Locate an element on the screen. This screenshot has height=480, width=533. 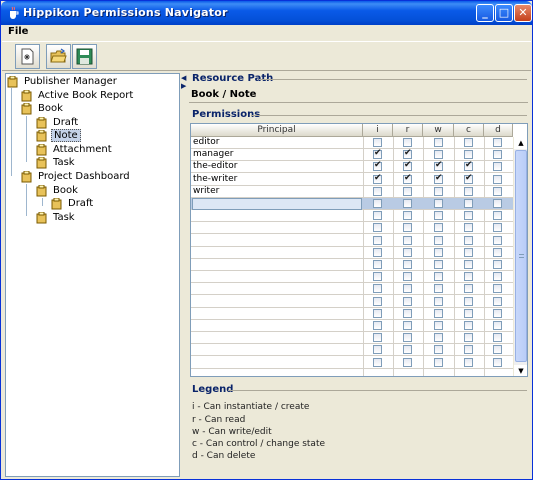
close-button: ✕ is located at coordinates (523, 13).